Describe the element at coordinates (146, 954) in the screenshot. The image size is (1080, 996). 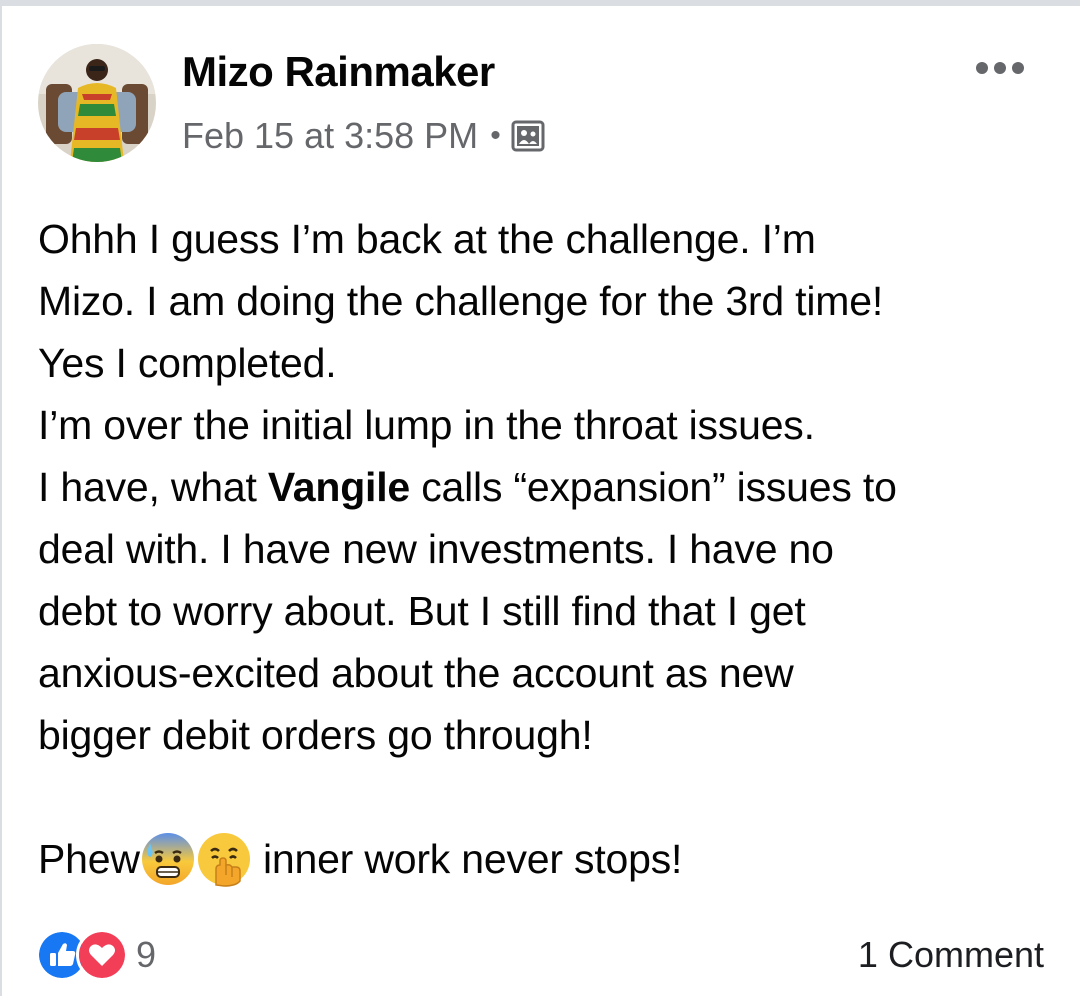
I see `reaction-count: 9` at that location.